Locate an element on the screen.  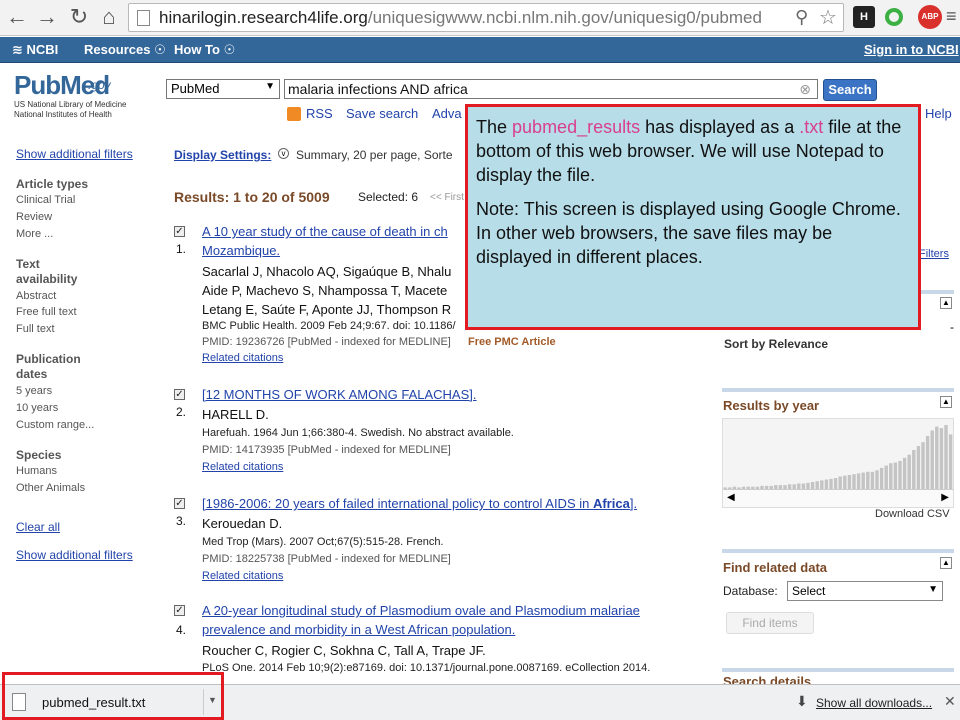
find-related-title: Find related data is located at coordinates (775, 567).